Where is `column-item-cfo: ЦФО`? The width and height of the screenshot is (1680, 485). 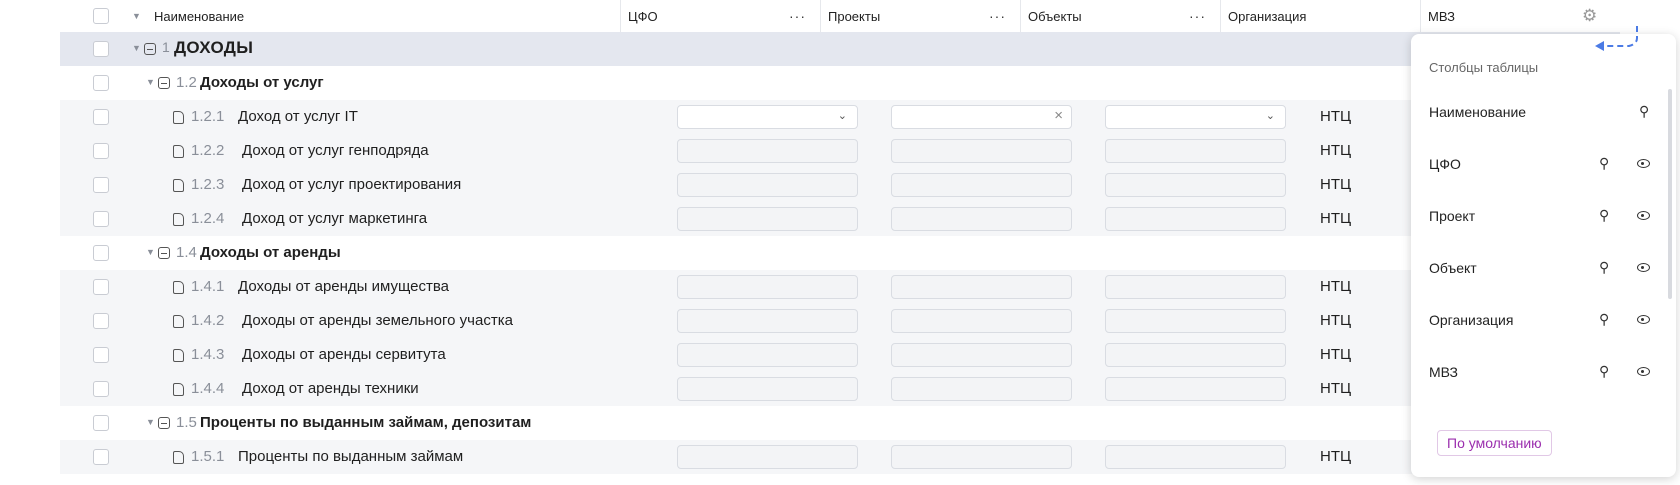 column-item-cfo: ЦФО is located at coordinates (1445, 164).